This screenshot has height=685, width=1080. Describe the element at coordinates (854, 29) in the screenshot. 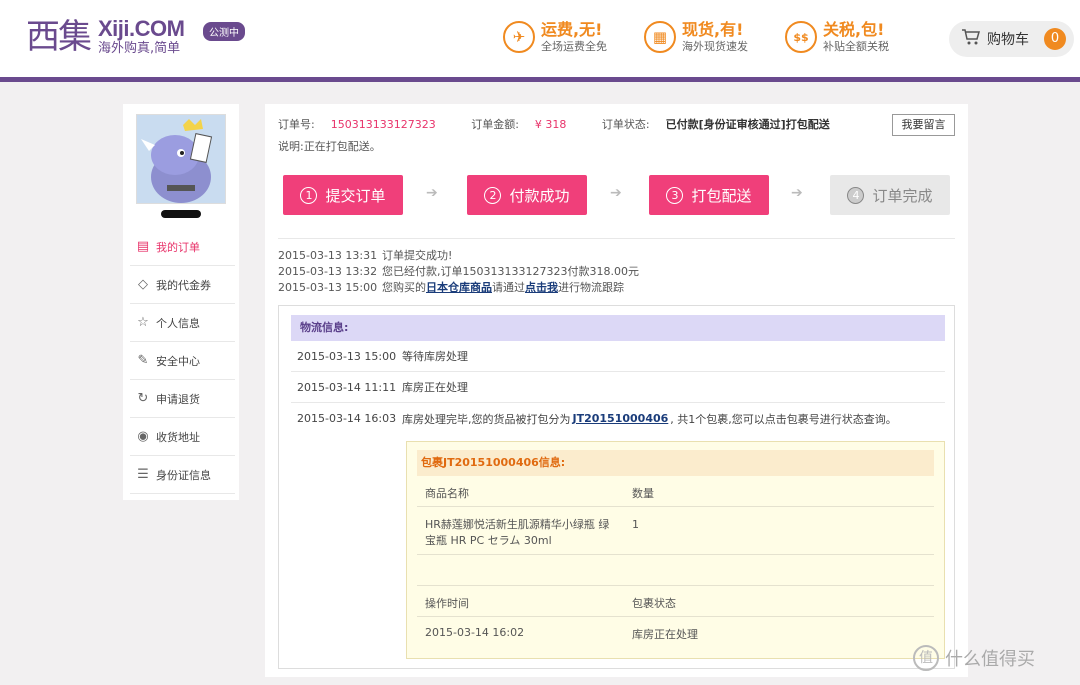

I see `promo-title: 关税,包!` at that location.